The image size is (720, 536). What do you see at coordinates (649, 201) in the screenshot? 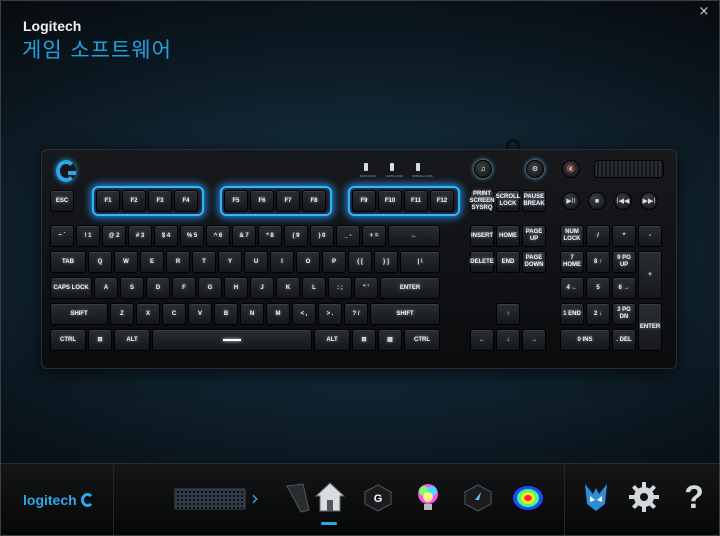
I see `media-control-button: ▶▶I` at bounding box center [649, 201].